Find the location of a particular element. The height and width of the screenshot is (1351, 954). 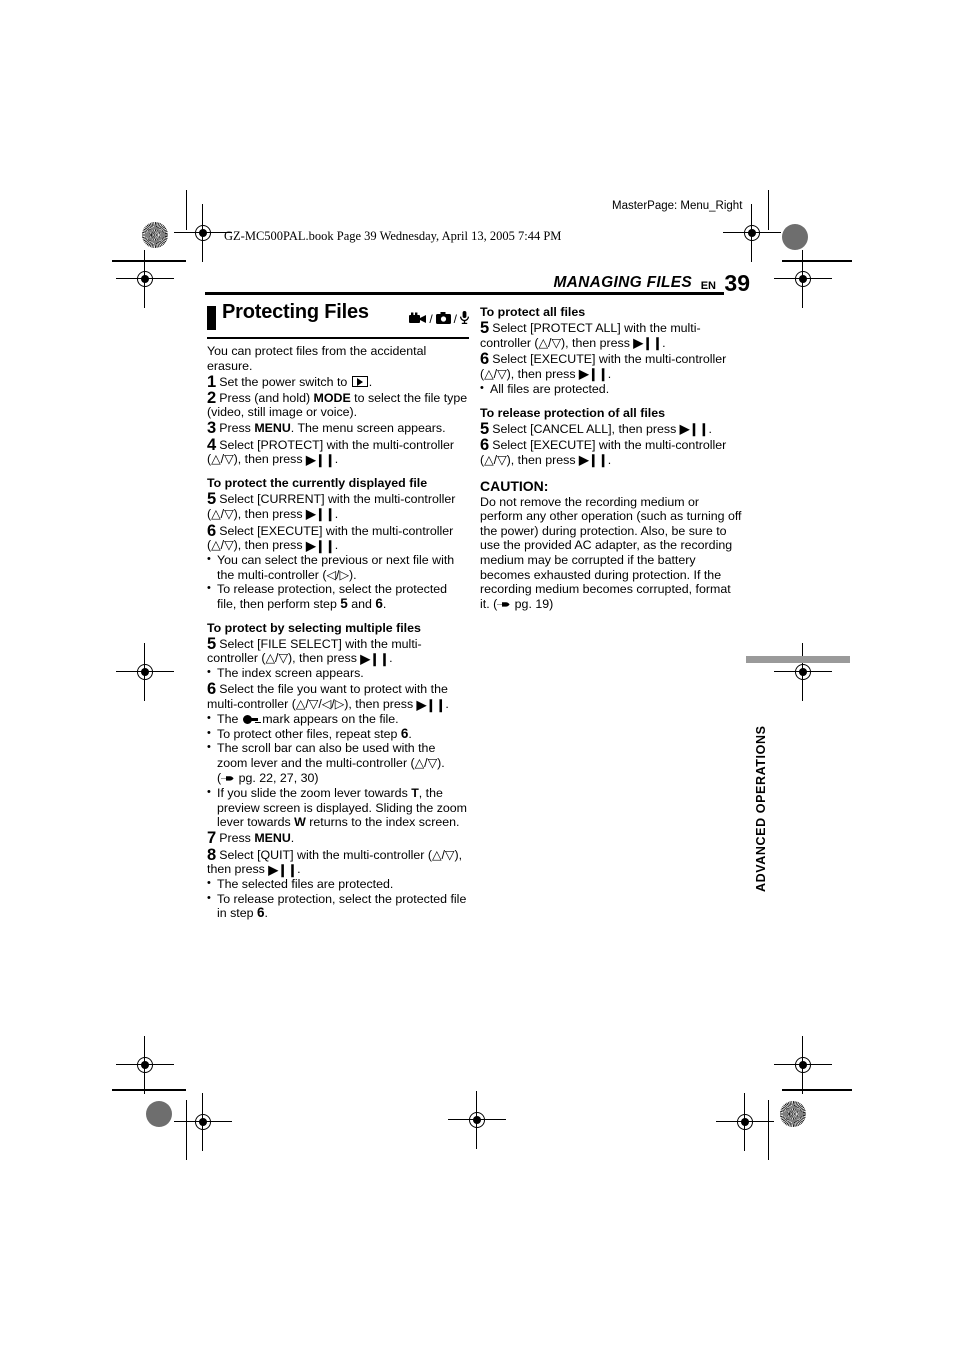

bullet-text-b: mark appears on the file. is located at coordinates (328, 719).